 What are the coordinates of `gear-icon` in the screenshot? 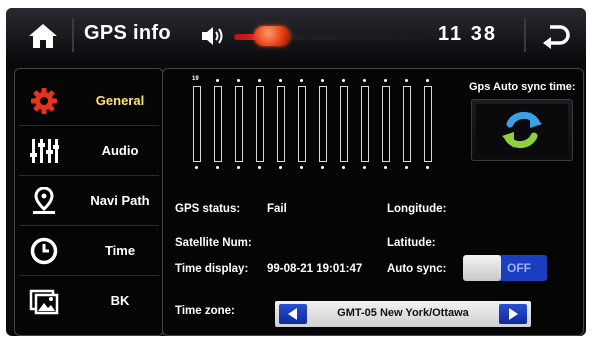 It's located at (44, 101).